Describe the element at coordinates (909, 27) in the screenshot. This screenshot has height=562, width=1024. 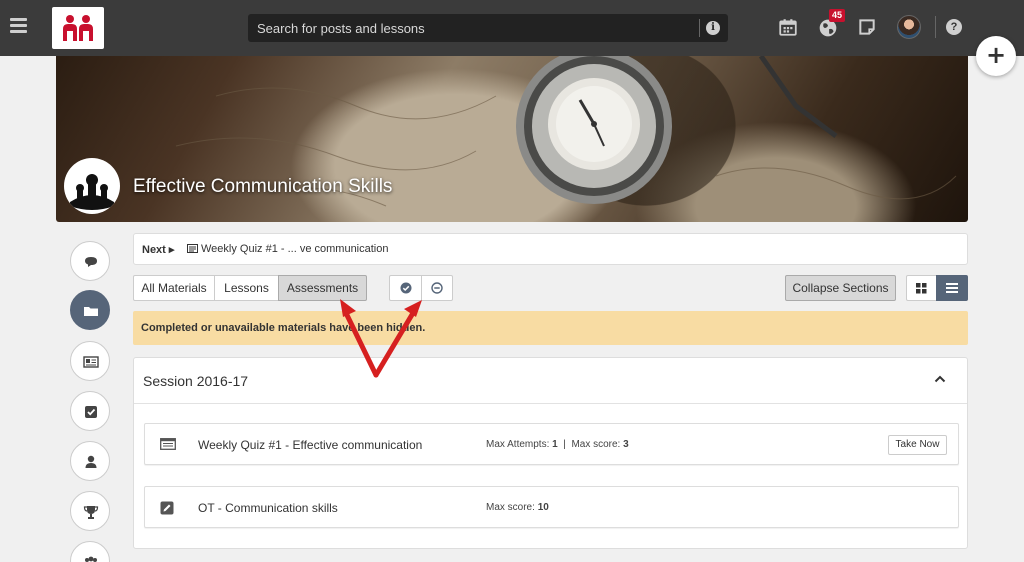
I see `user-avatar` at that location.